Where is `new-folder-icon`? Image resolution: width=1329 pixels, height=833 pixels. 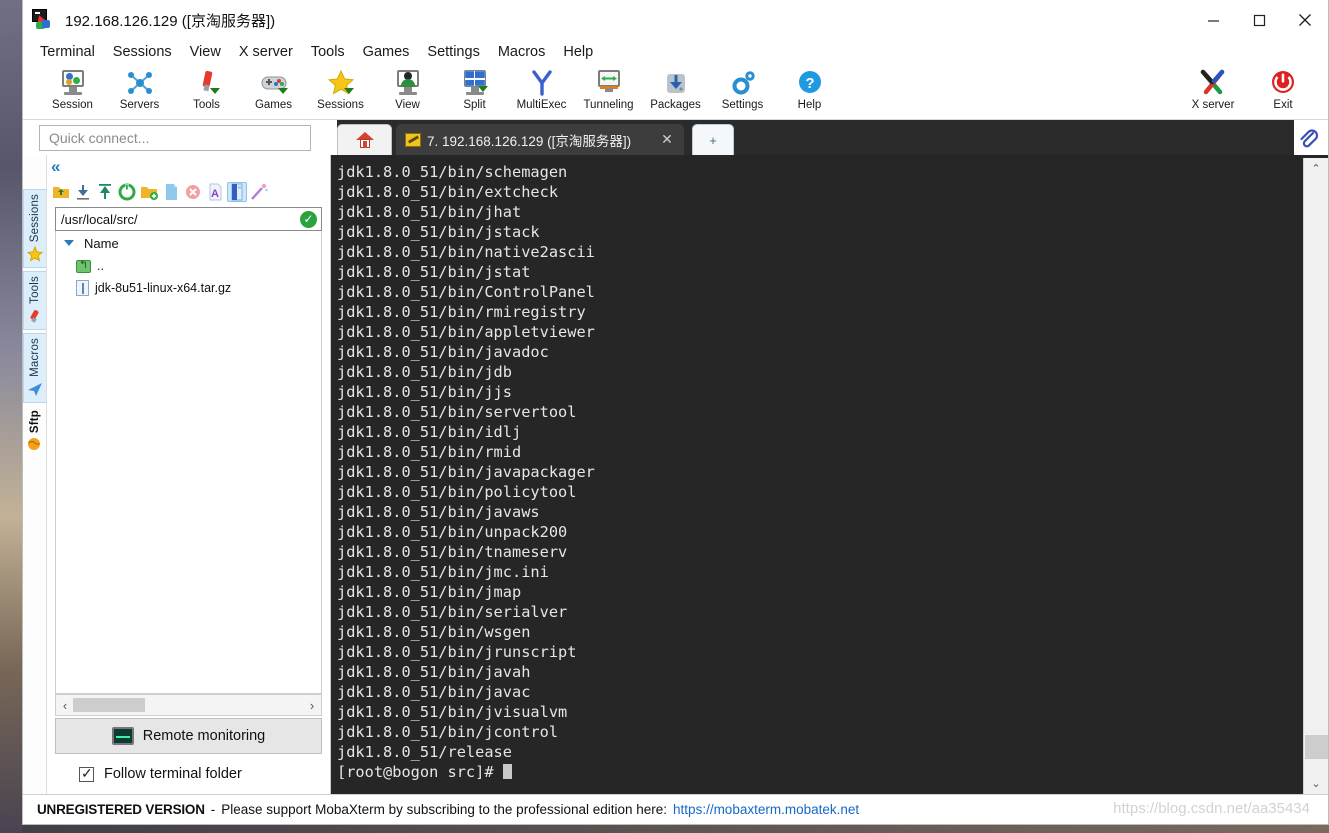
new-folder-icon is located at coordinates (149, 192).